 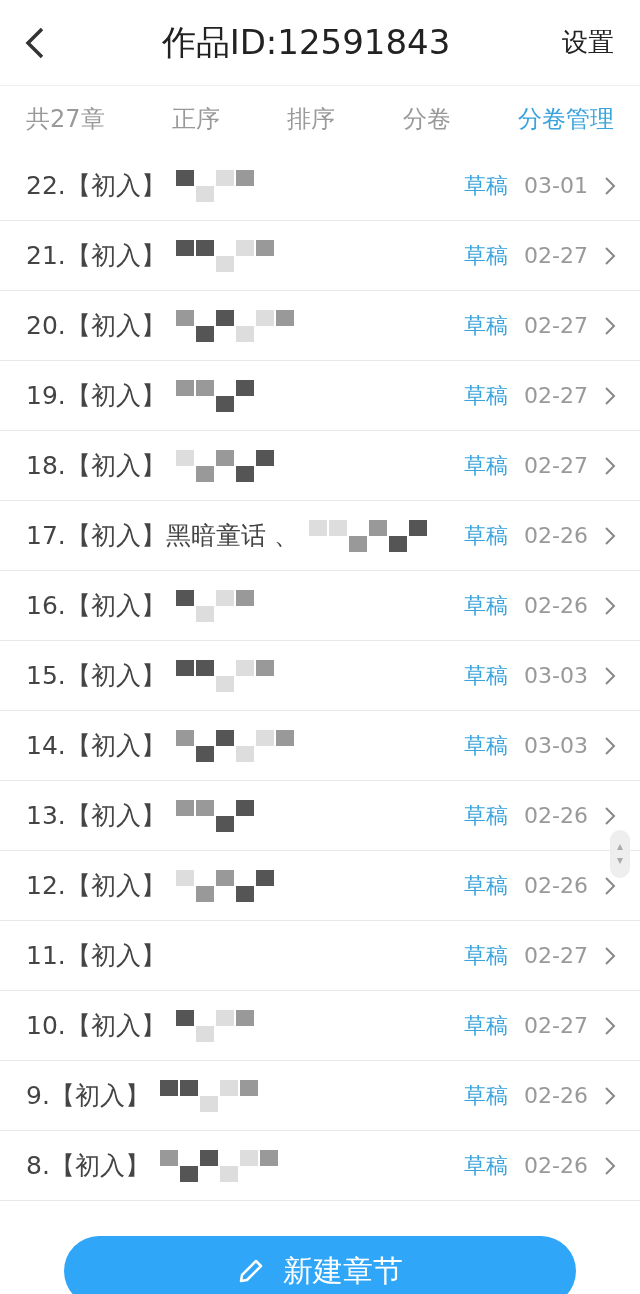 I want to click on chapter-row: 8.【初入】 草稿 02-26, so click(x=320, y=1166).